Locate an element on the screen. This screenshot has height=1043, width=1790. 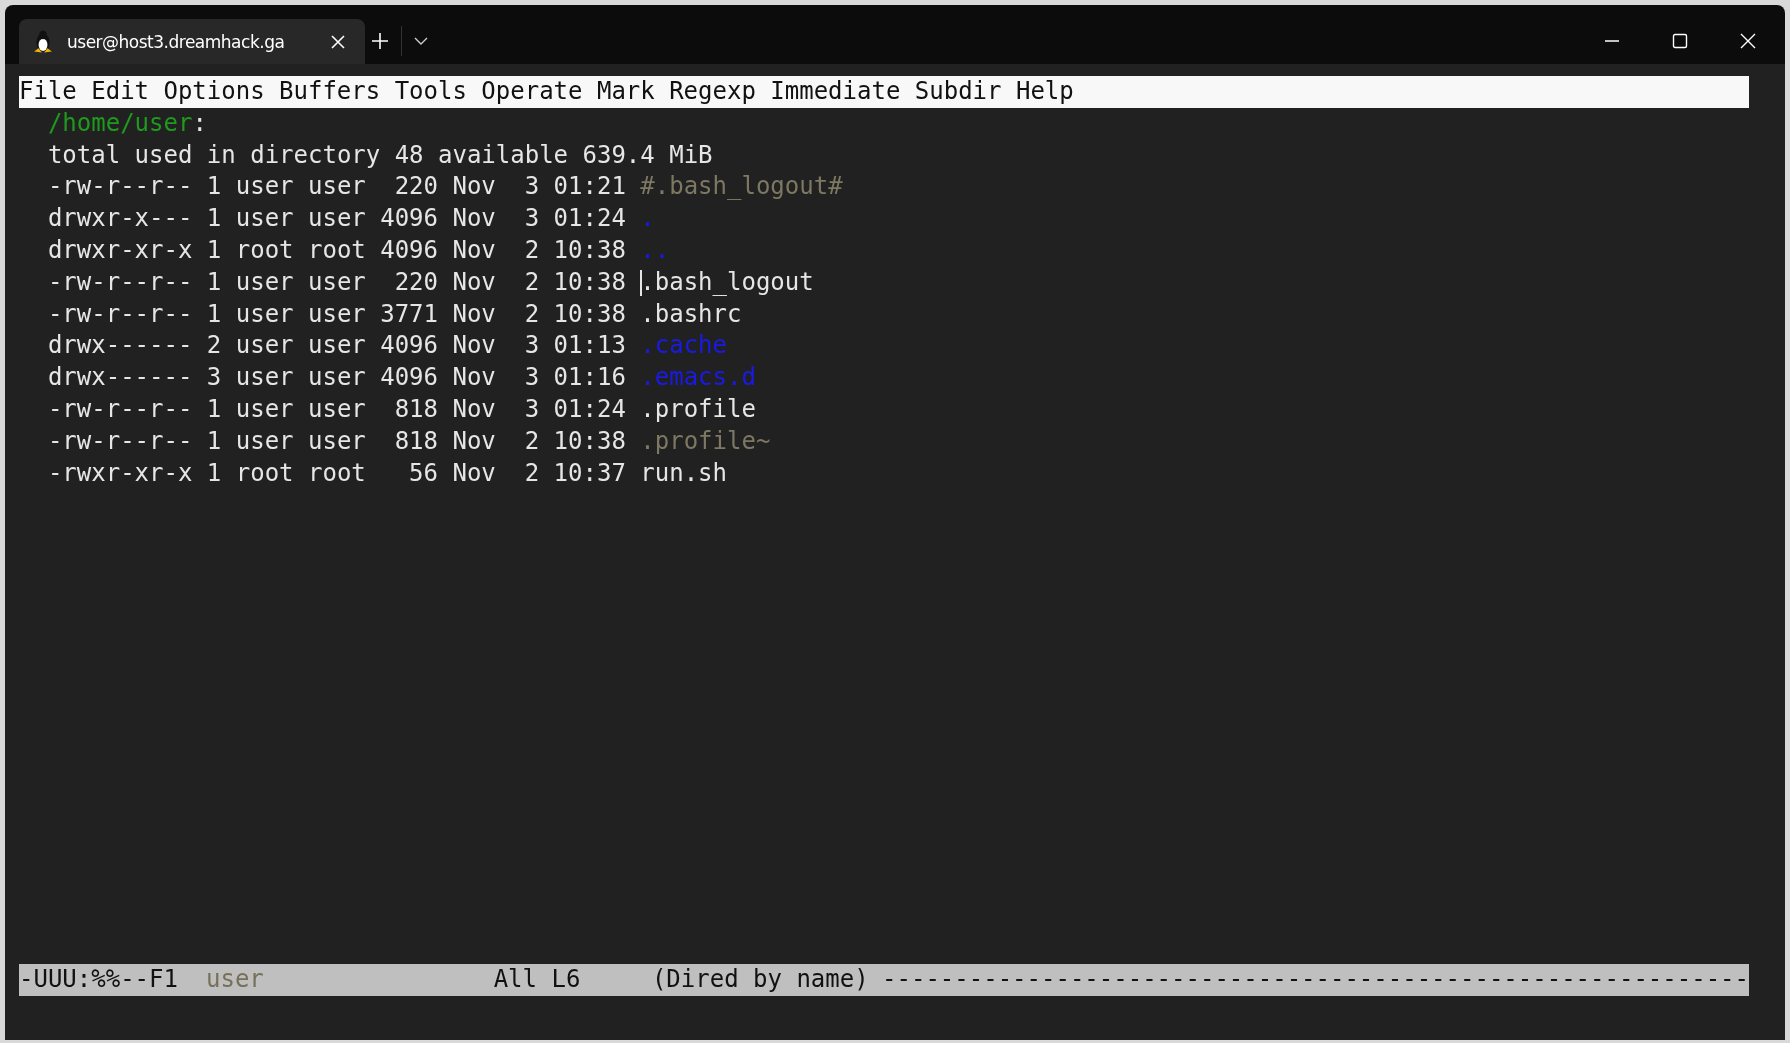
penguin-icon is located at coordinates (43, 41).